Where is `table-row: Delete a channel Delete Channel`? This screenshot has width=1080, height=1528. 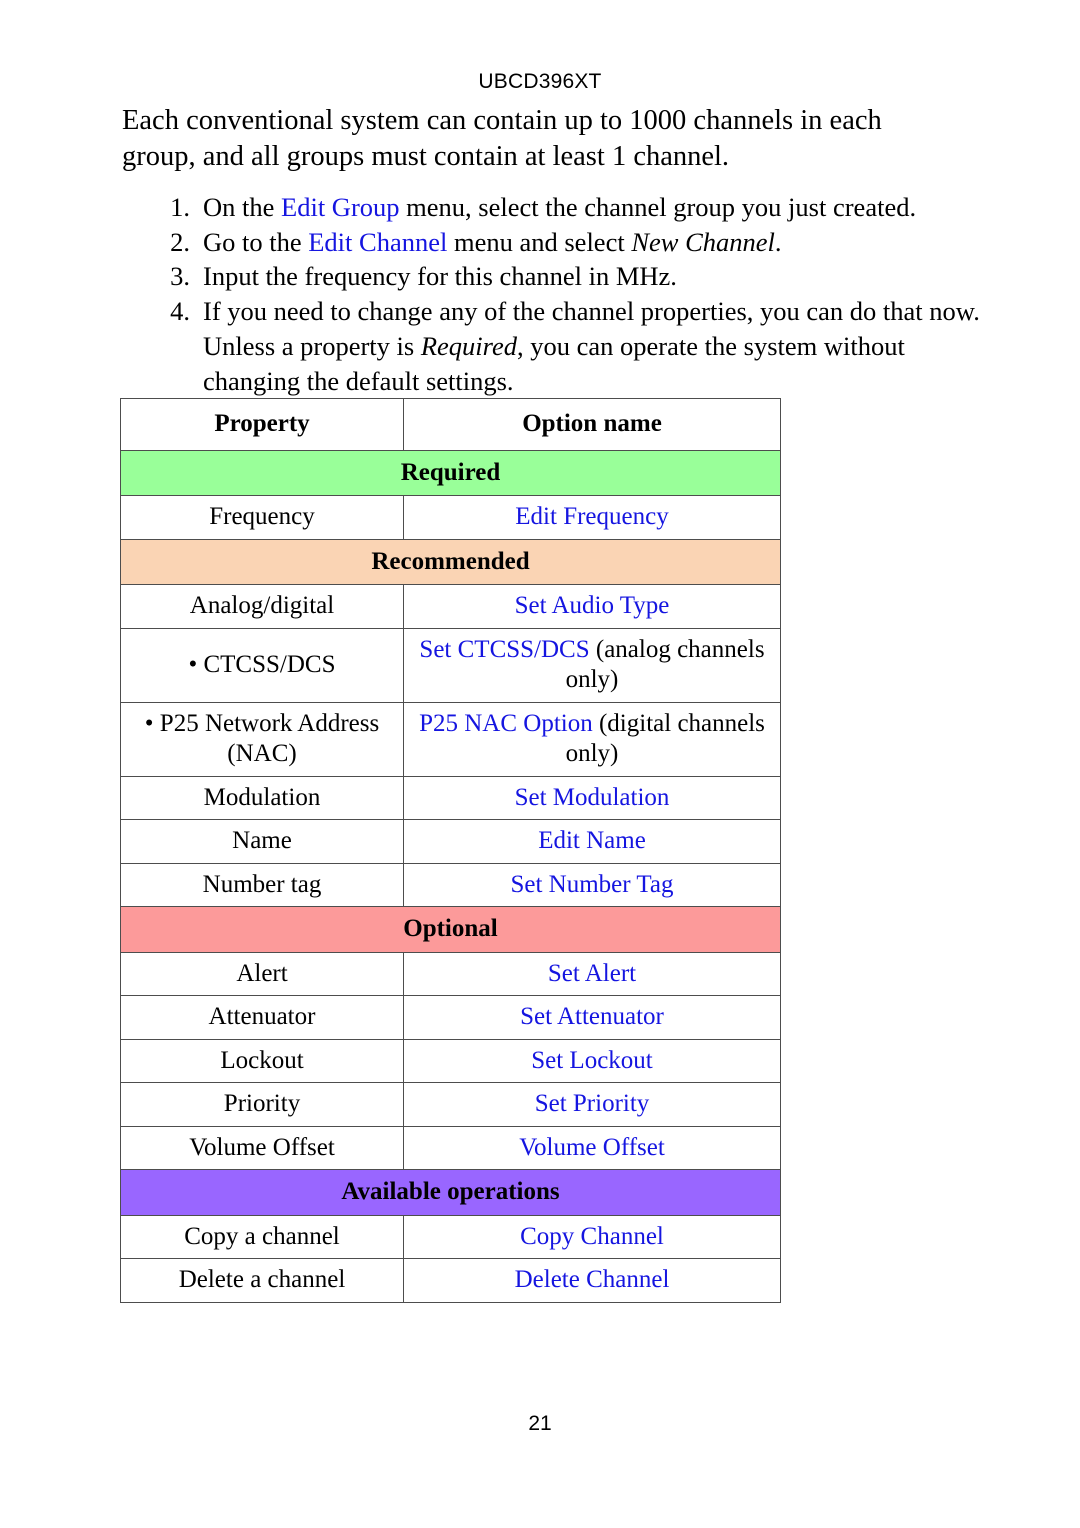
table-row: Delete a channel Delete Channel is located at coordinates (450, 1280).